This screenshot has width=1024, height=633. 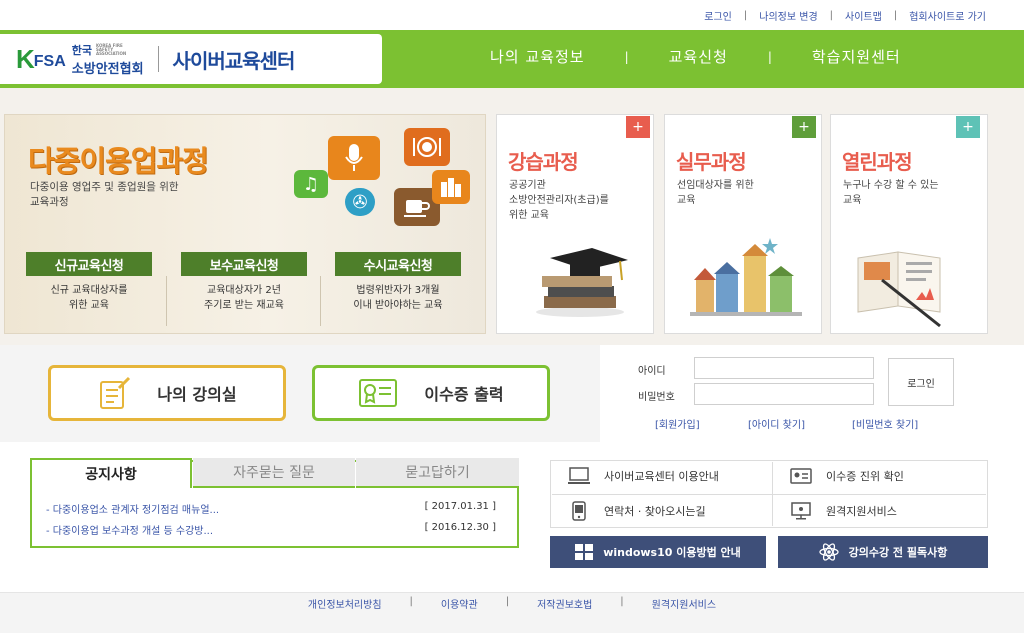 What do you see at coordinates (804, 127) in the screenshot?
I see `course-card-practical-plus: +` at bounding box center [804, 127].